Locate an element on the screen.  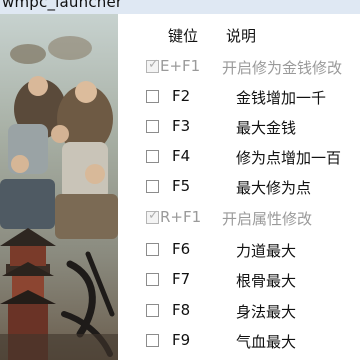
hotkey-key: F3 is located at coordinates (181, 126).